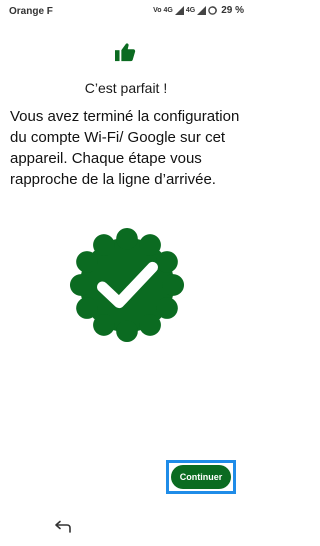  Describe the element at coordinates (125, 52) in the screenshot. I see `thumbs-up-icon` at that location.